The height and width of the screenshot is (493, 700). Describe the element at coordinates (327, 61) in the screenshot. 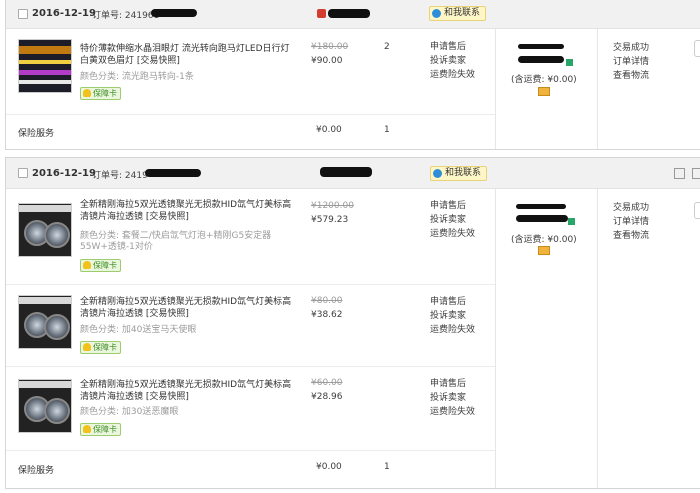

I see `unit-price: ¥90.00` at that location.